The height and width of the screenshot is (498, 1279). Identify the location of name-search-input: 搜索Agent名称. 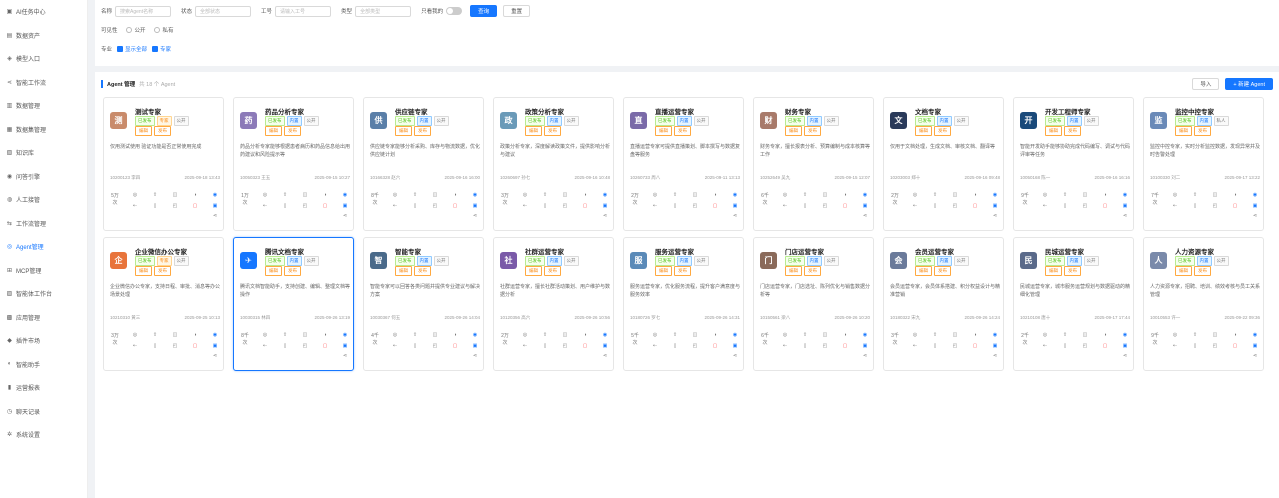
(143, 11).